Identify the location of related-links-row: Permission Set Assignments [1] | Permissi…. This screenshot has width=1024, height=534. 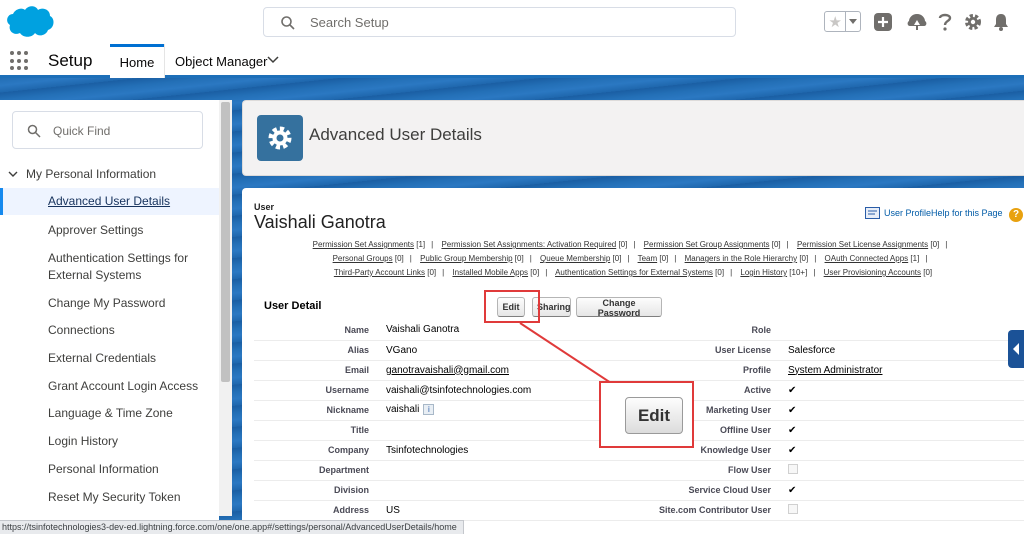
(630, 244).